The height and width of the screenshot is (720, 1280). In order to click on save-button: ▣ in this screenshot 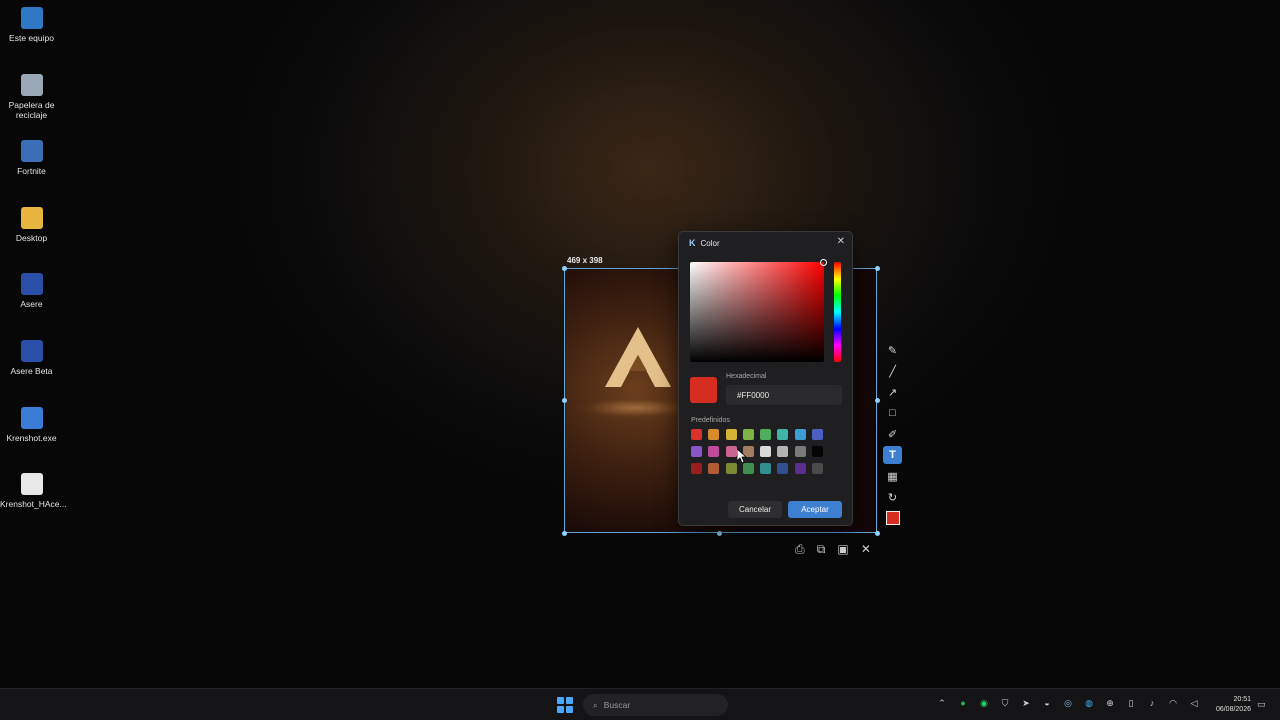, I will do `click(842, 549)`.